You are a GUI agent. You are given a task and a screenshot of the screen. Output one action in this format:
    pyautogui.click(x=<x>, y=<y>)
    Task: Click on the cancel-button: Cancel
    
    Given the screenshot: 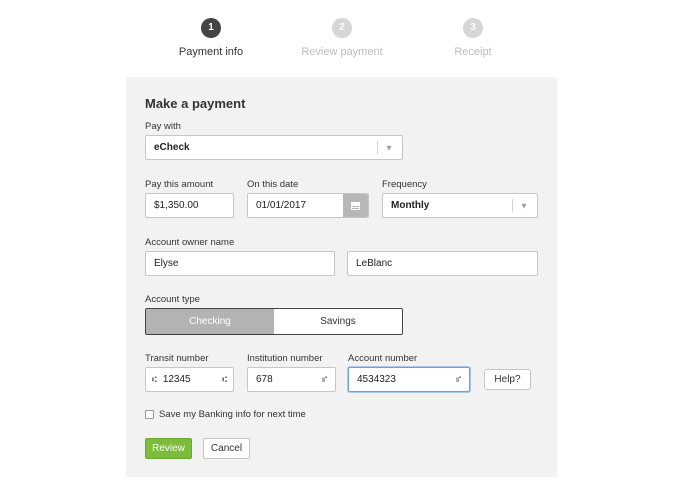 What is the action you would take?
    pyautogui.click(x=226, y=448)
    